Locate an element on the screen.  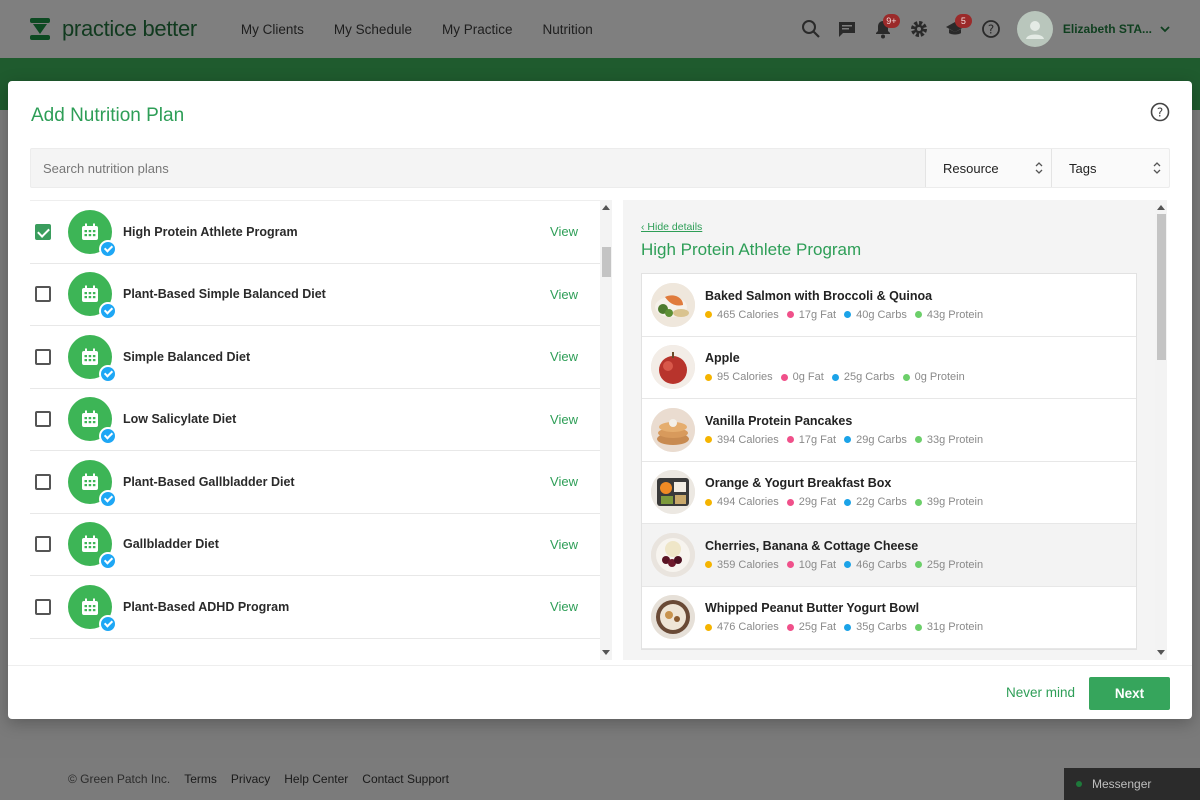
tags-select: Tags is located at coordinates (1110, 168).